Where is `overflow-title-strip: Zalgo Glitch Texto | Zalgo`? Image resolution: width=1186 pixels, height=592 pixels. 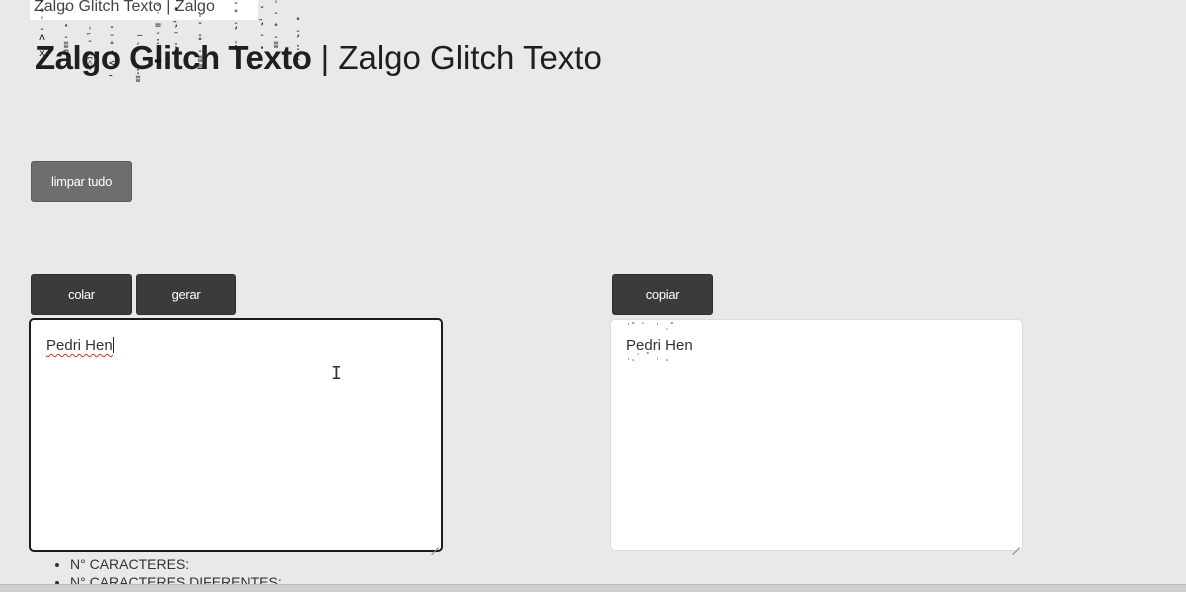 overflow-title-strip: Zalgo Glitch Texto | Zalgo is located at coordinates (144, 10).